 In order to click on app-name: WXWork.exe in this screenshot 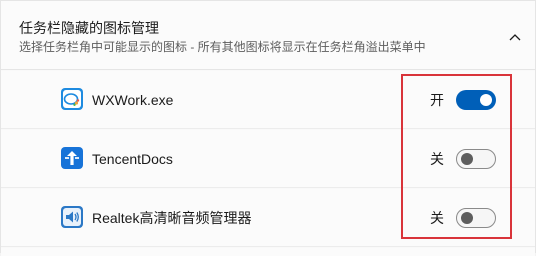, I will do `click(133, 100)`.